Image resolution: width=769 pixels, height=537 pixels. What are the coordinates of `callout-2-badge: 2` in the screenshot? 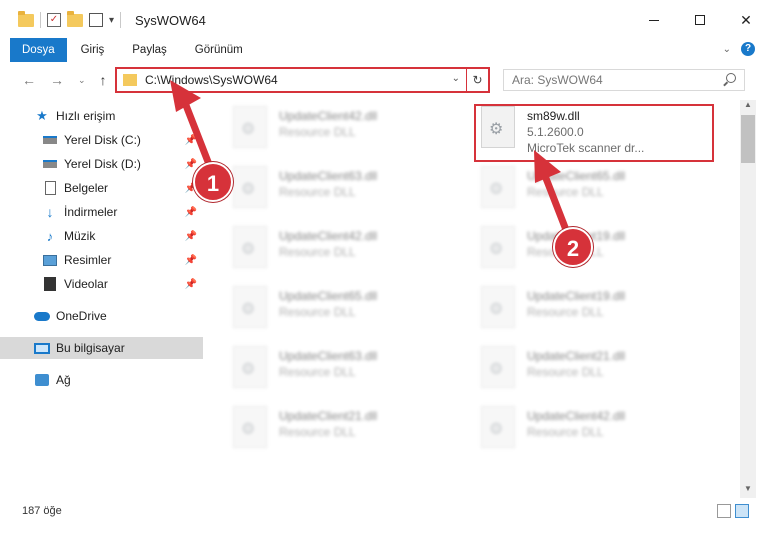 It's located at (573, 247).